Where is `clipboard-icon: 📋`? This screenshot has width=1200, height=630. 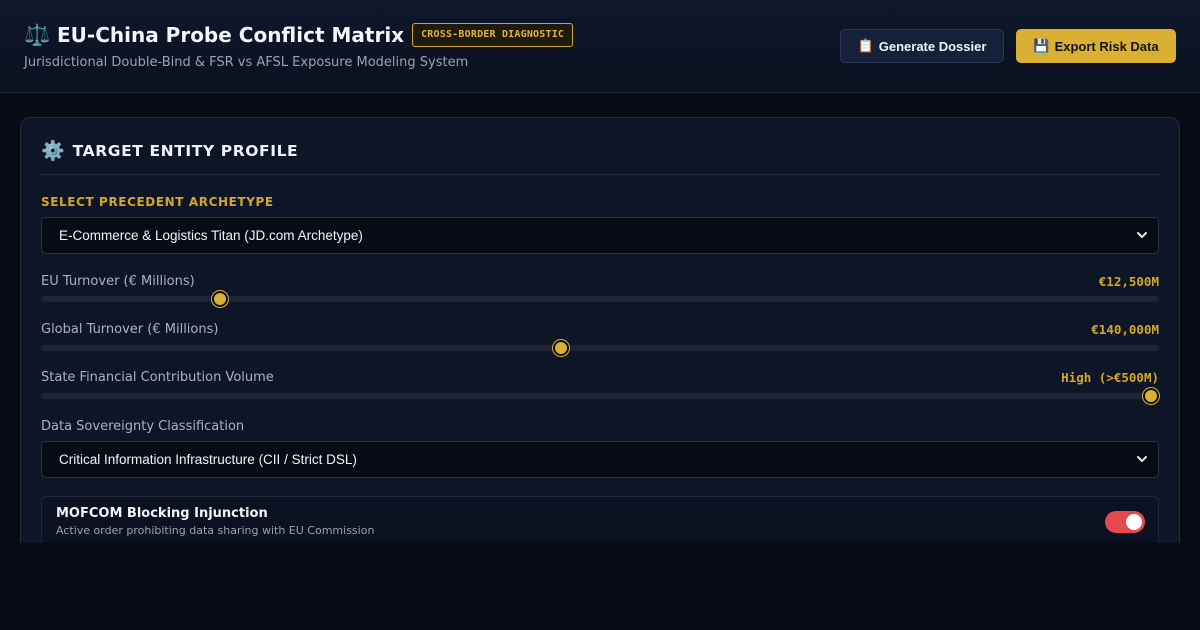 clipboard-icon: 📋 is located at coordinates (865, 45).